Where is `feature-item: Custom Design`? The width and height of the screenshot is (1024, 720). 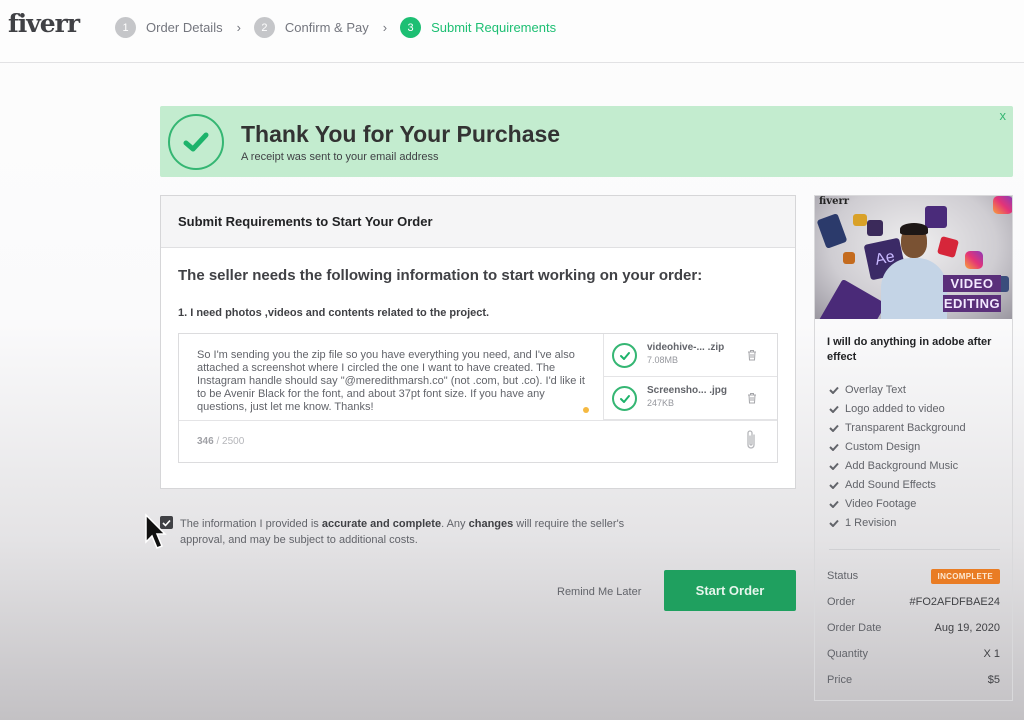
feature-item: Custom Design is located at coordinates (897, 446).